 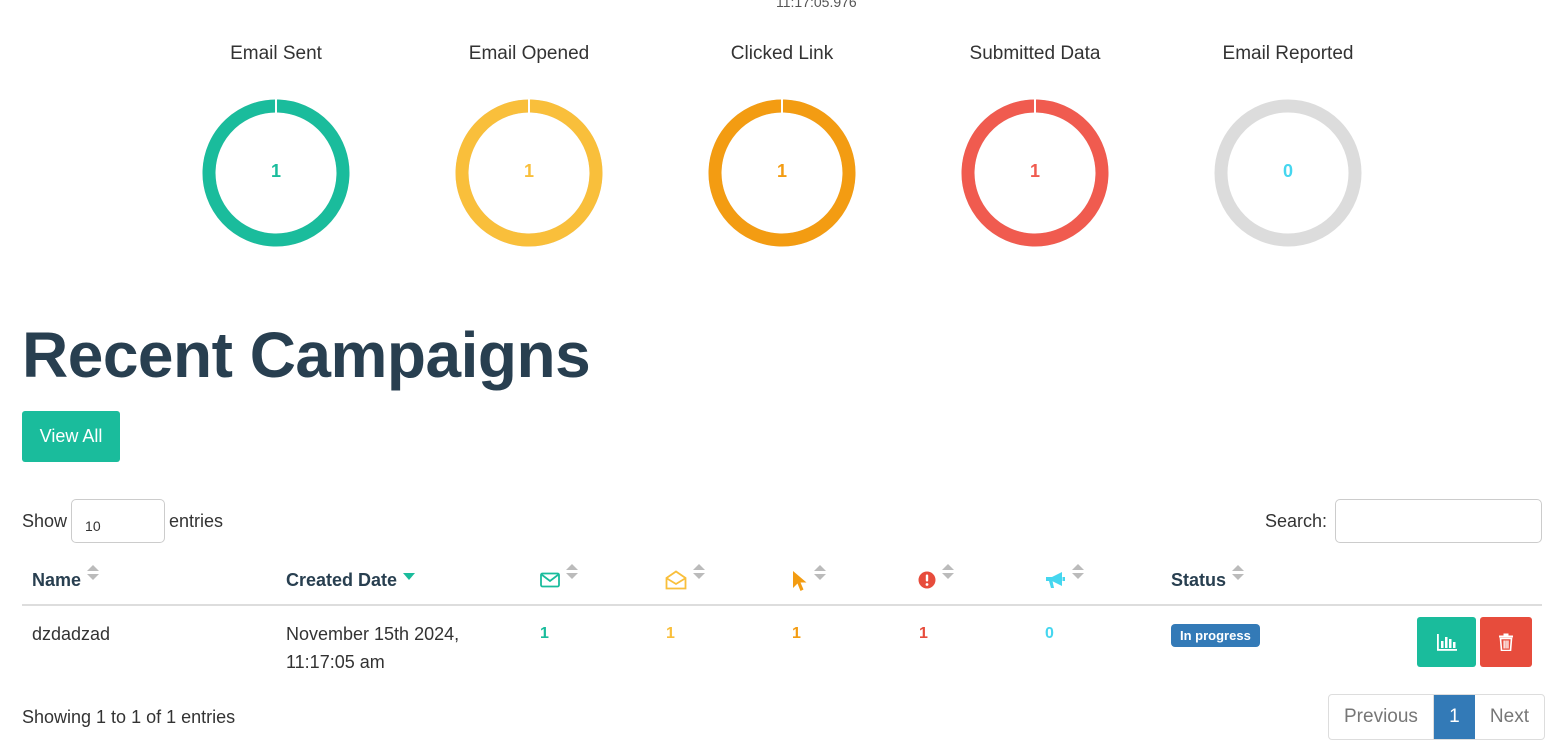 I want to click on column-header-created-date: Created Date, so click(x=351, y=580).